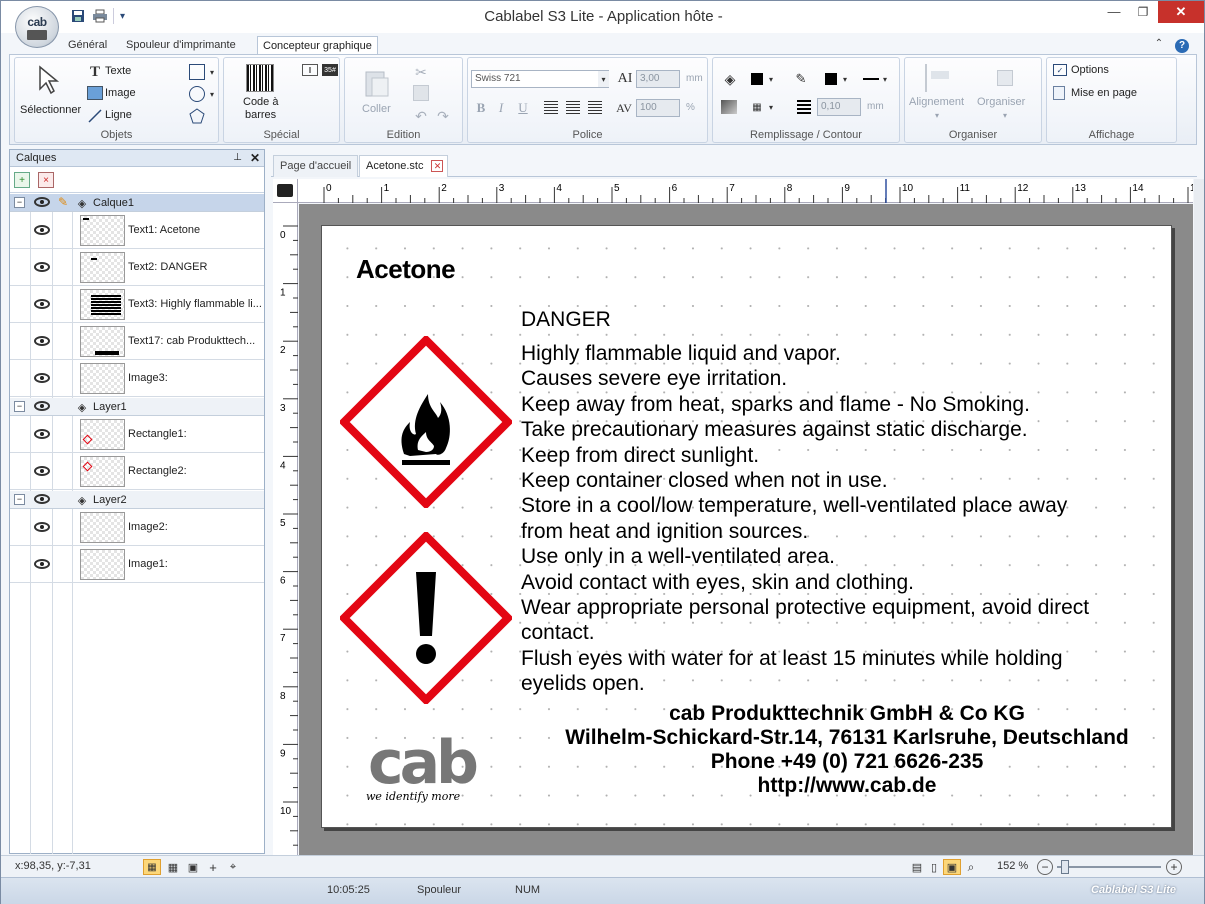 This screenshot has width=1205, height=904. Describe the element at coordinates (729, 107) in the screenshot. I see `fill-pattern-icon` at that location.